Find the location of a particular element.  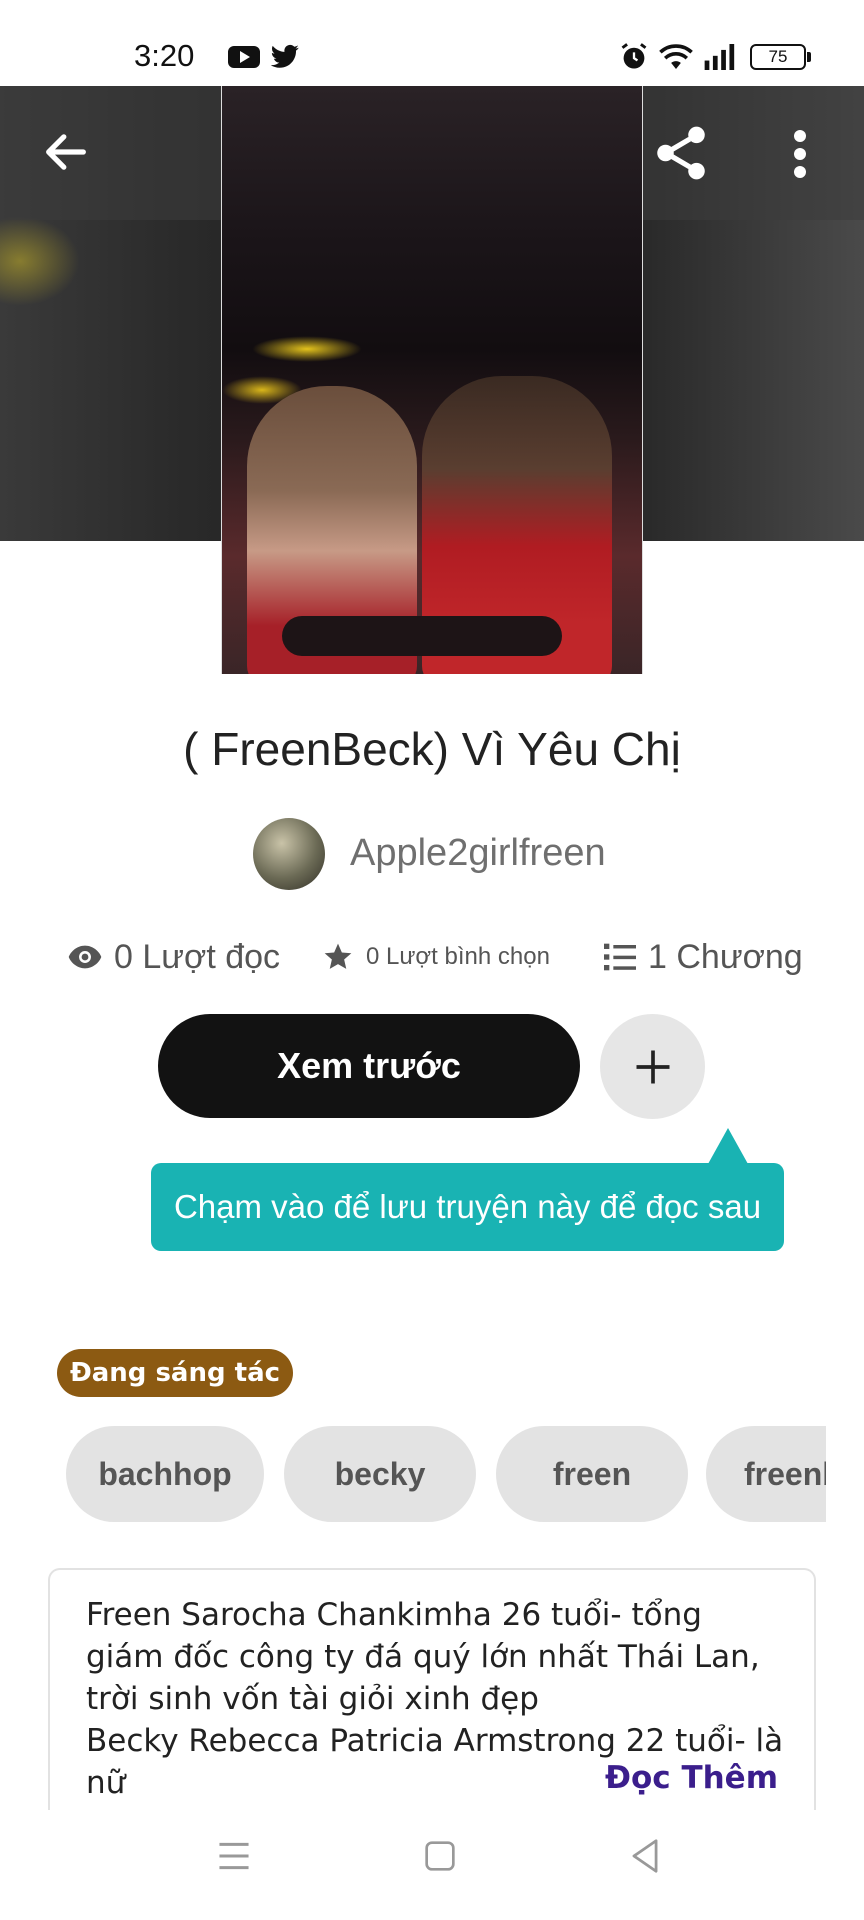

alarm-icon is located at coordinates (634, 56).